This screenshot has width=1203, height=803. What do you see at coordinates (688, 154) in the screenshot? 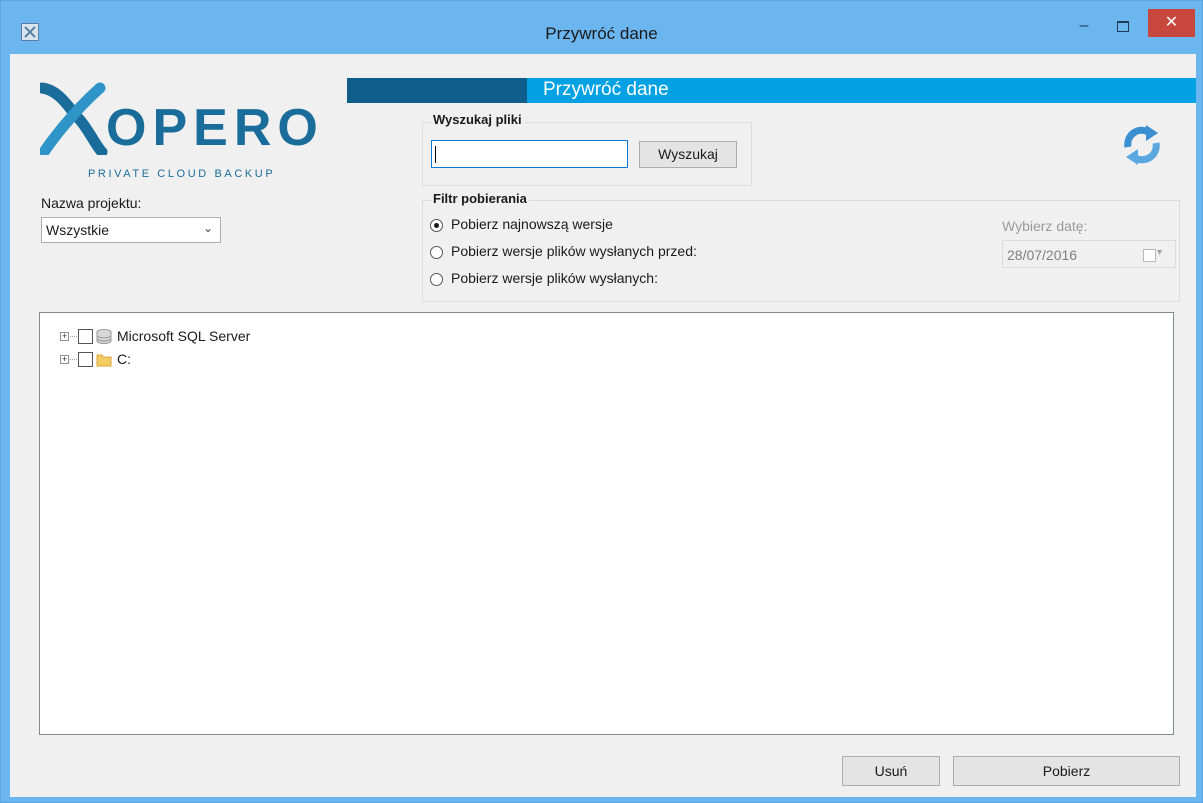
I see `search-button: Wyszukaj` at bounding box center [688, 154].